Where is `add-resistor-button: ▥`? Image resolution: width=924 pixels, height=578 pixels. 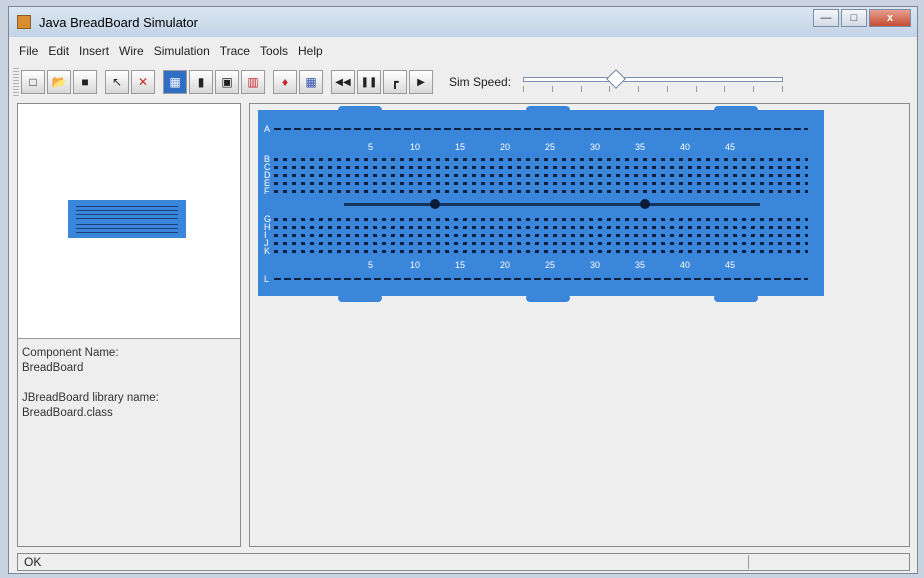 add-resistor-button: ▥ is located at coordinates (253, 82).